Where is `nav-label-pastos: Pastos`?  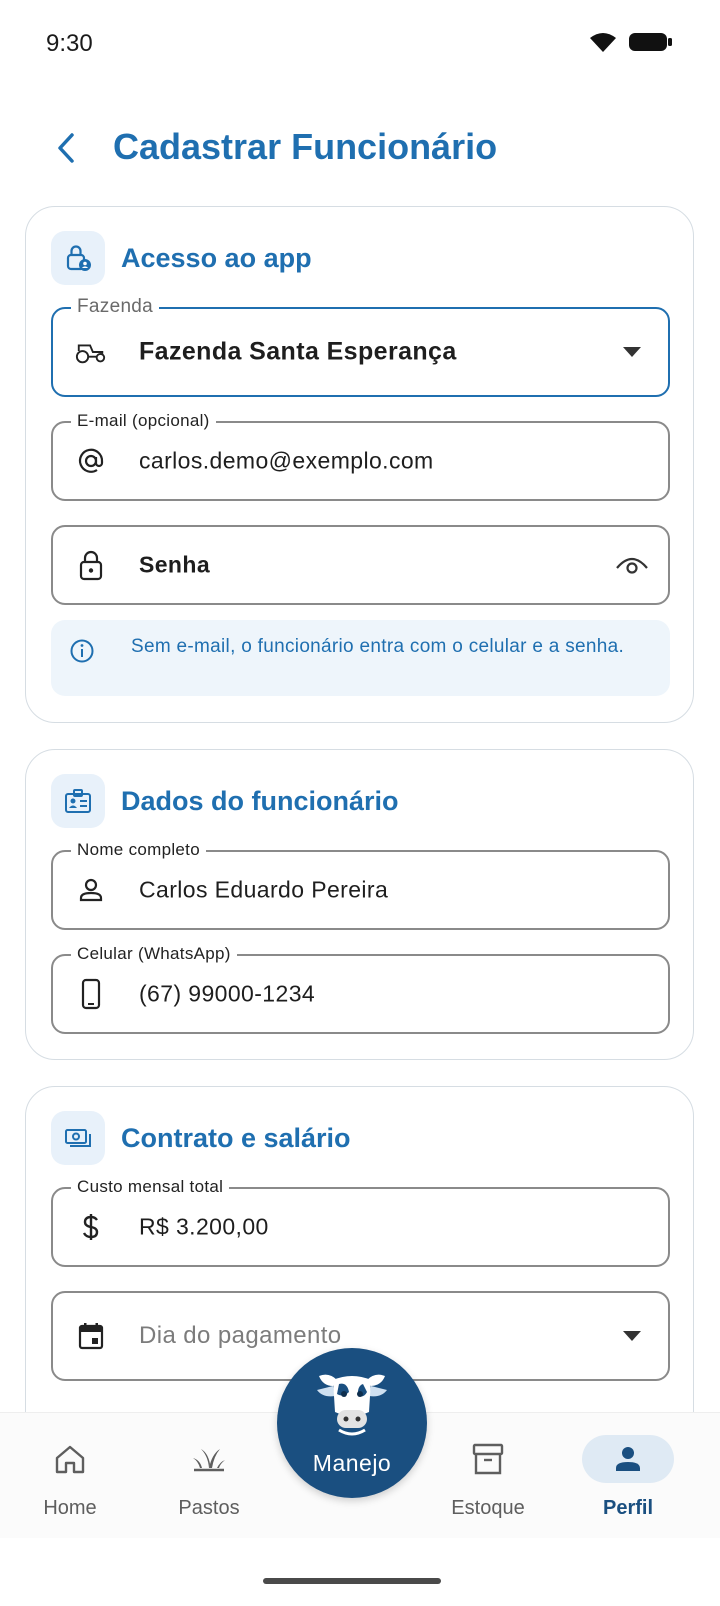
nav-label-pastos: Pastos is located at coordinates (209, 1508).